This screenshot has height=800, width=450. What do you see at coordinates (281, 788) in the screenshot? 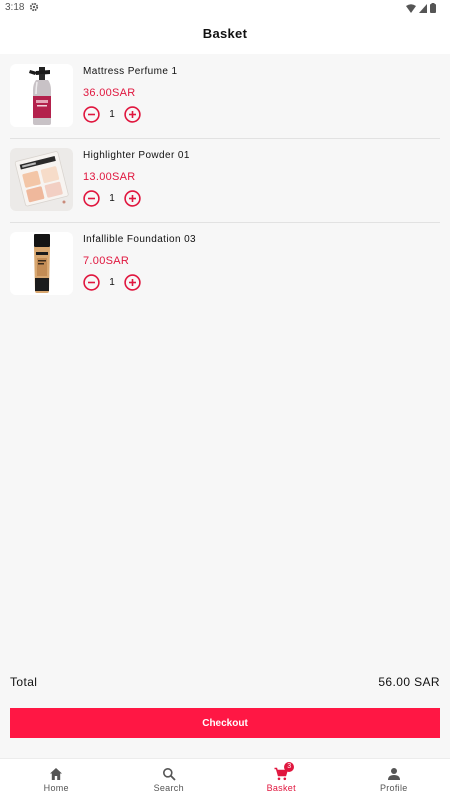
I see `nav-label: Basket` at bounding box center [281, 788].